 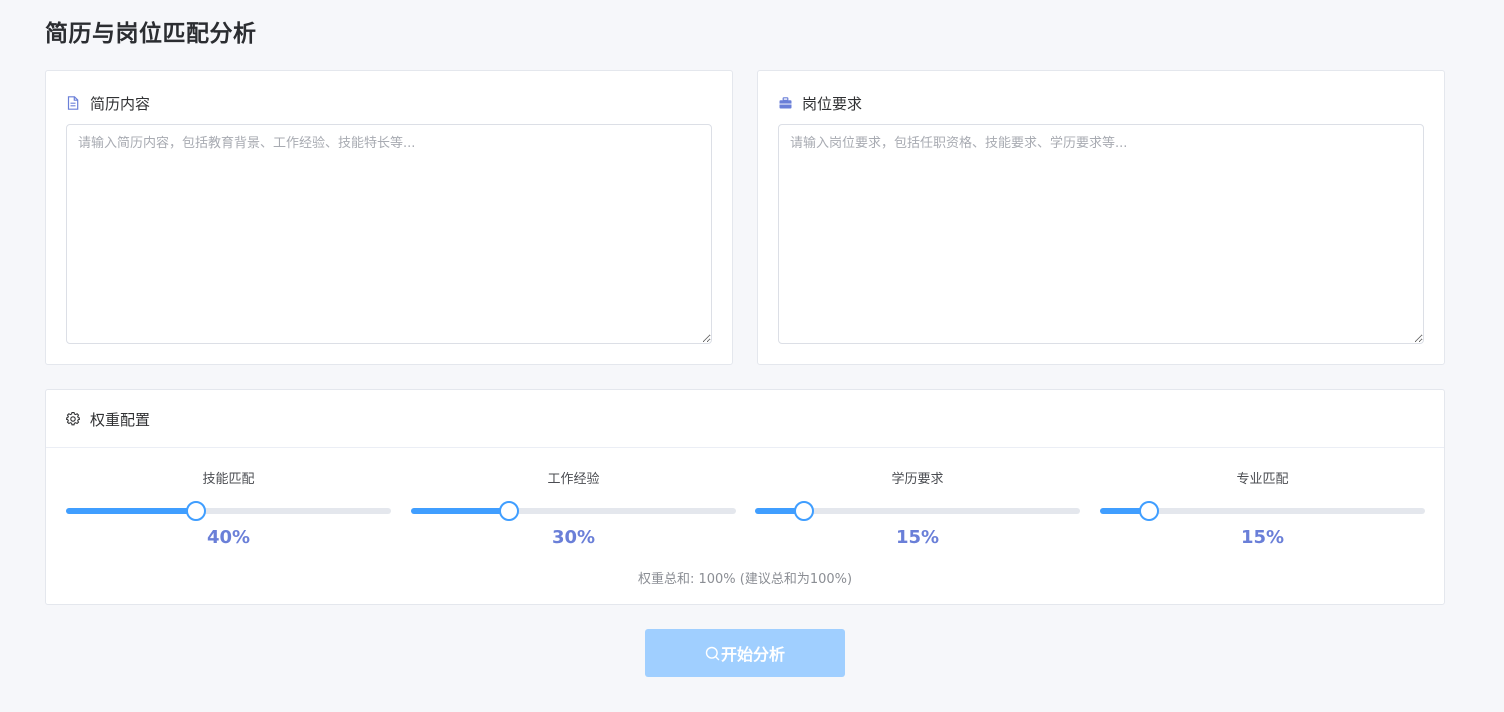 What do you see at coordinates (73, 419) in the screenshot?
I see `gear-icon` at bounding box center [73, 419].